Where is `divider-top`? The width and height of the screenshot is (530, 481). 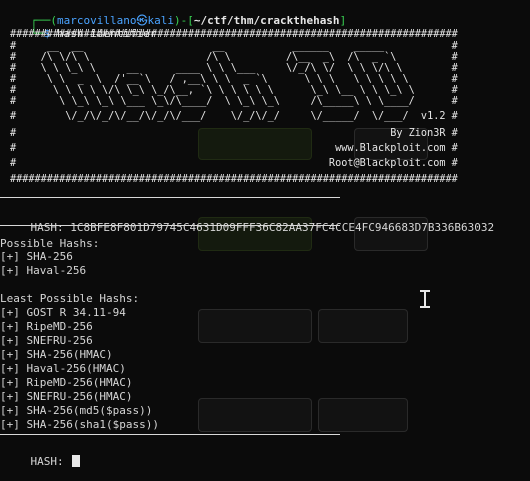 divider-top is located at coordinates (170, 197).